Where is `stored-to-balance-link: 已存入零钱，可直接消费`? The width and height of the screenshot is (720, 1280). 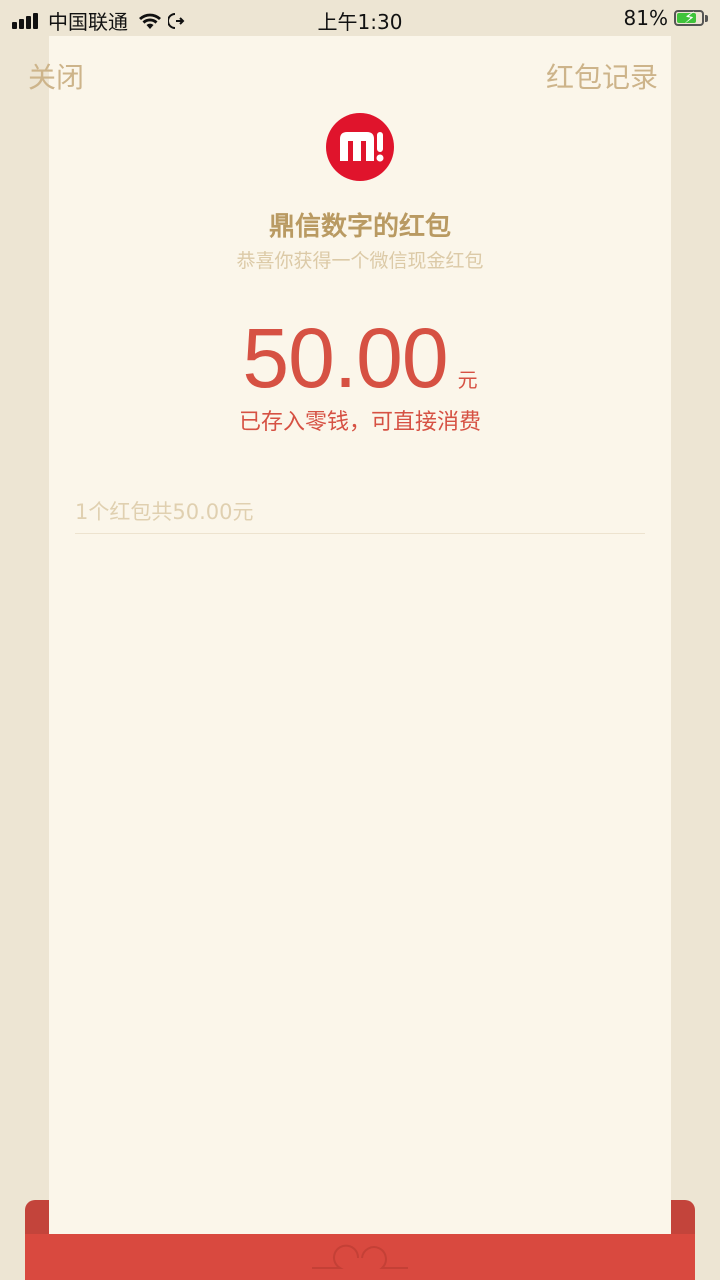 stored-to-balance-link: 已存入零钱，可直接消费 is located at coordinates (360, 420).